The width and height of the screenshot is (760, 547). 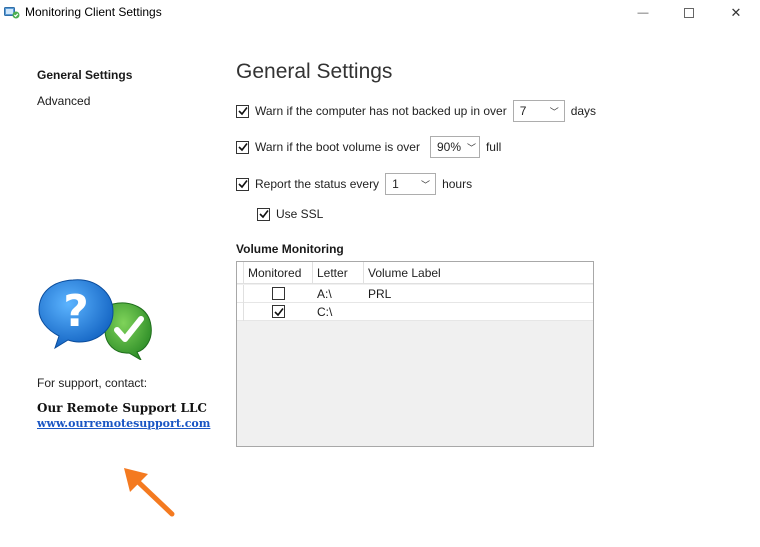 I want to click on report-status-suffix: hours, so click(x=457, y=184).